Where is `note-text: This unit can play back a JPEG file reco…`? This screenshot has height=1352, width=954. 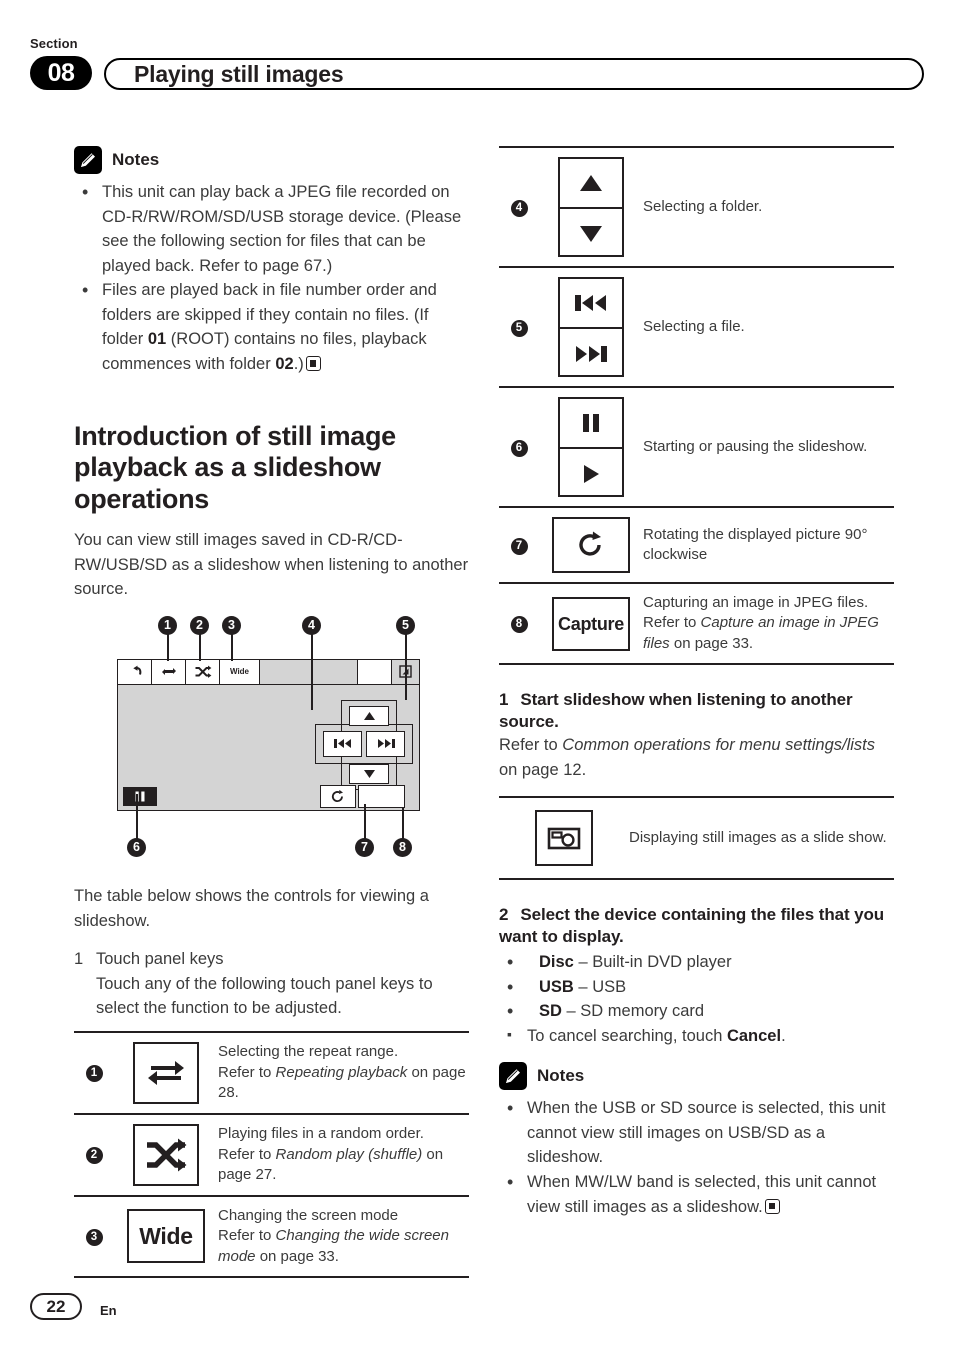 note-text: This unit can play back a JPEG file reco… is located at coordinates (282, 229).